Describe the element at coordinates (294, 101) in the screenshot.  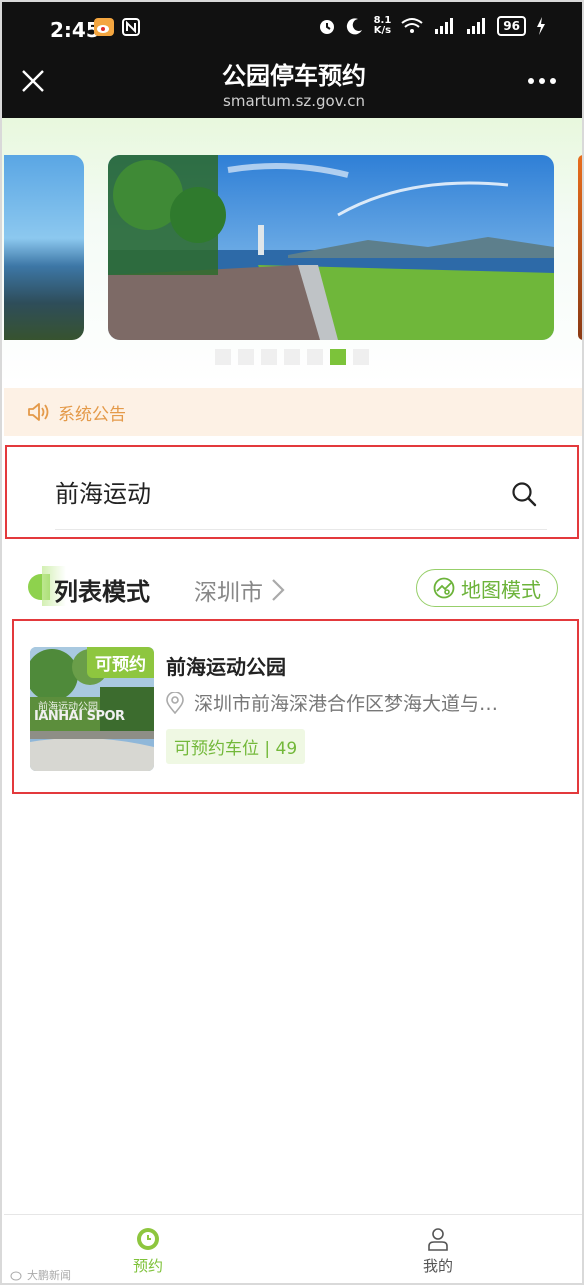
I see `page-domain: smartum.sz.gov.cn` at that location.